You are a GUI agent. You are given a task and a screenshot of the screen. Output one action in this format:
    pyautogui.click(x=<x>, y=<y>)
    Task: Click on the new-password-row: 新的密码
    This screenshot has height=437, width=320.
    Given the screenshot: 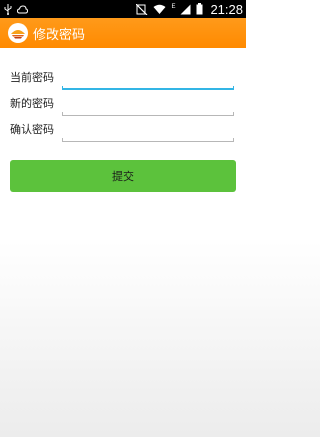 What is the action you would take?
    pyautogui.click(x=123, y=104)
    